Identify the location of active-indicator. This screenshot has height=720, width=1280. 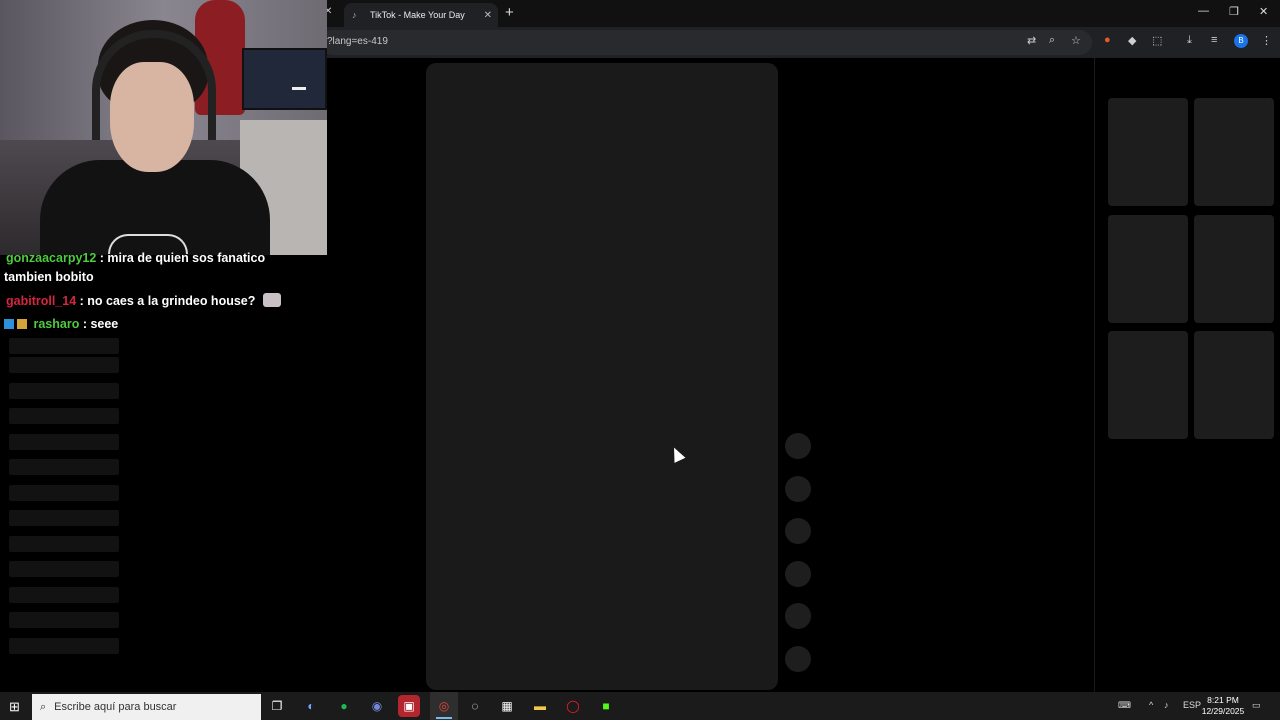
(444, 718).